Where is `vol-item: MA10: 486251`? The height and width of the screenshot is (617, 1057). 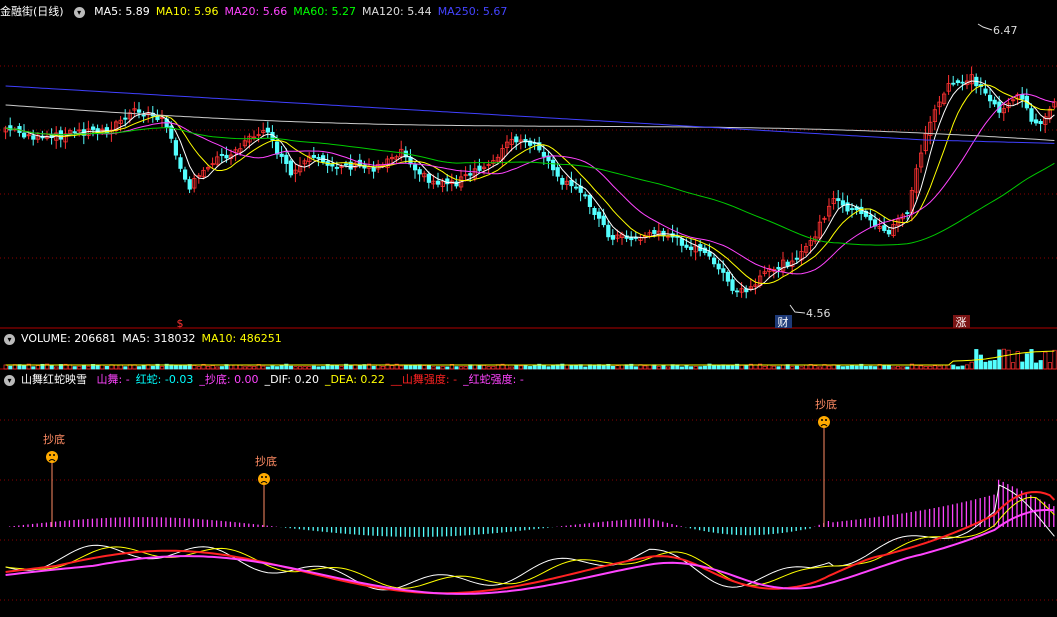 vol-item: MA10: 486251 is located at coordinates (241, 338).